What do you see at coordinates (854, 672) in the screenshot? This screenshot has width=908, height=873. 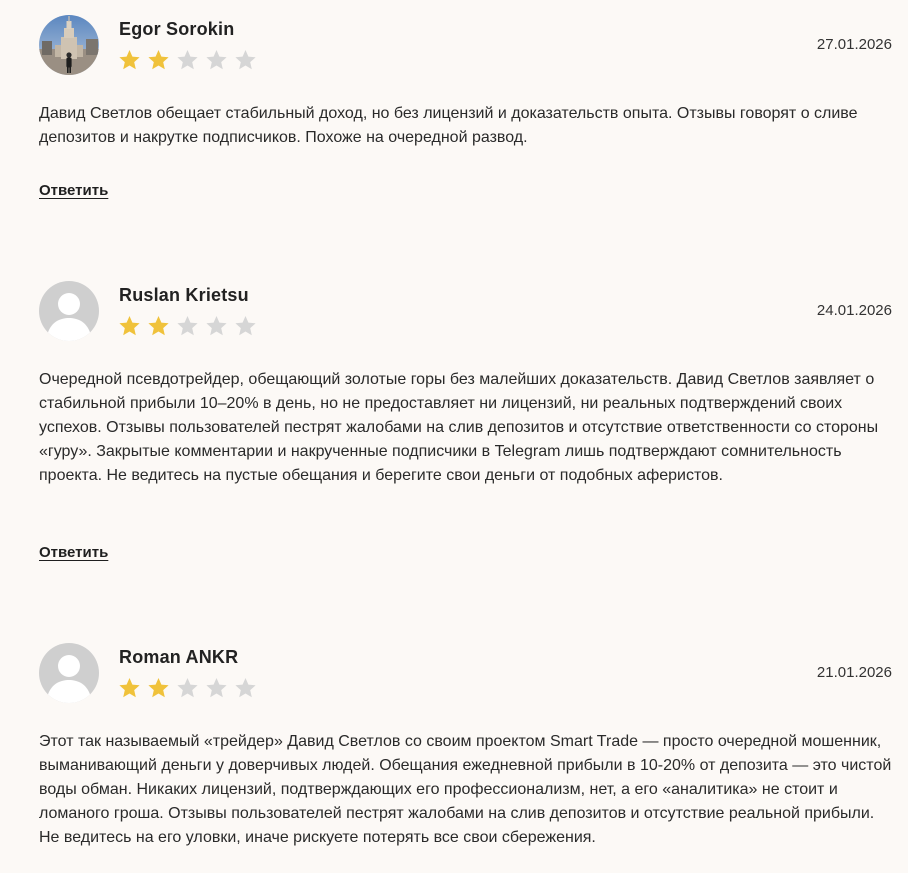 I see `review-date: 21.01.2026` at bounding box center [854, 672].